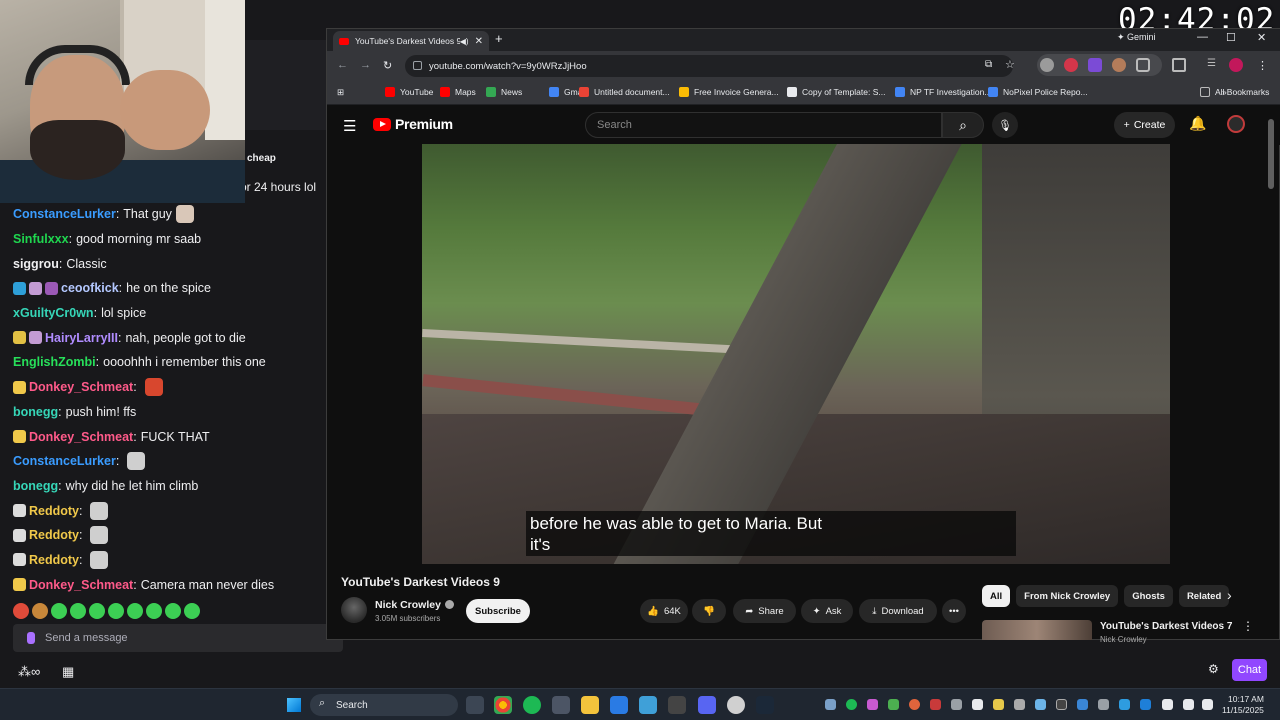 The image size is (1280, 720). What do you see at coordinates (504, 92) in the screenshot?
I see `bookmark-item: News` at bounding box center [504, 92].